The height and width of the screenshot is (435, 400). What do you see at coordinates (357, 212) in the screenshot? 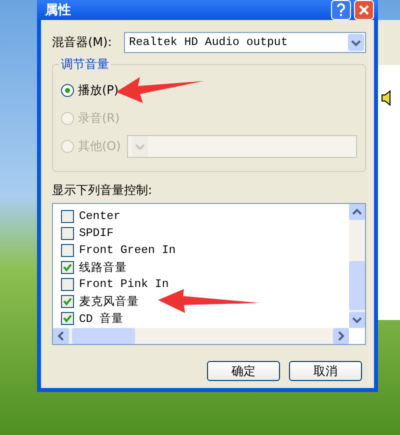
I see `scroll-up-icon` at bounding box center [357, 212].